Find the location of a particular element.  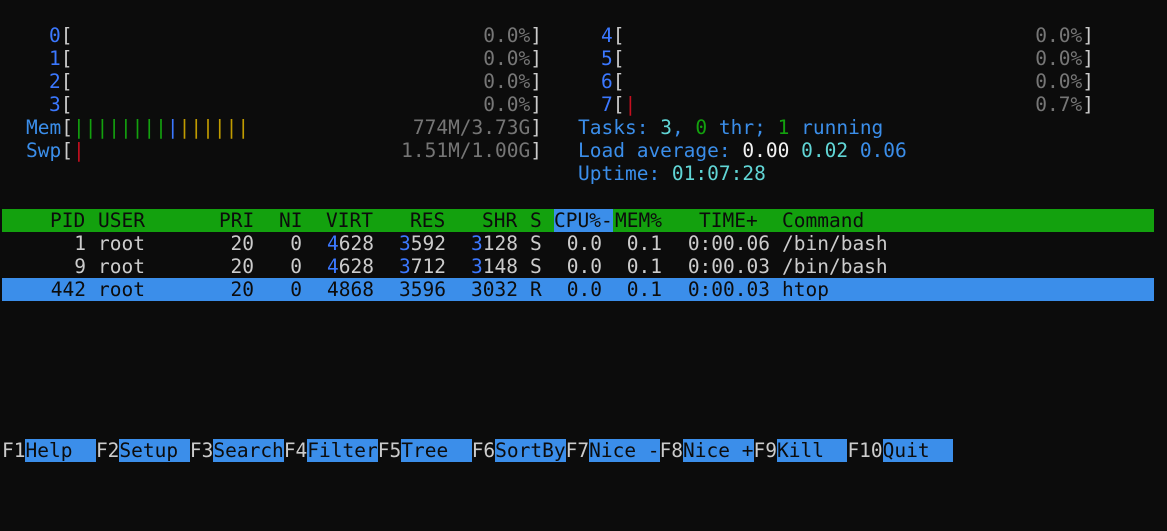

cpu-meter-6: 6[ is located at coordinates (613, 81).